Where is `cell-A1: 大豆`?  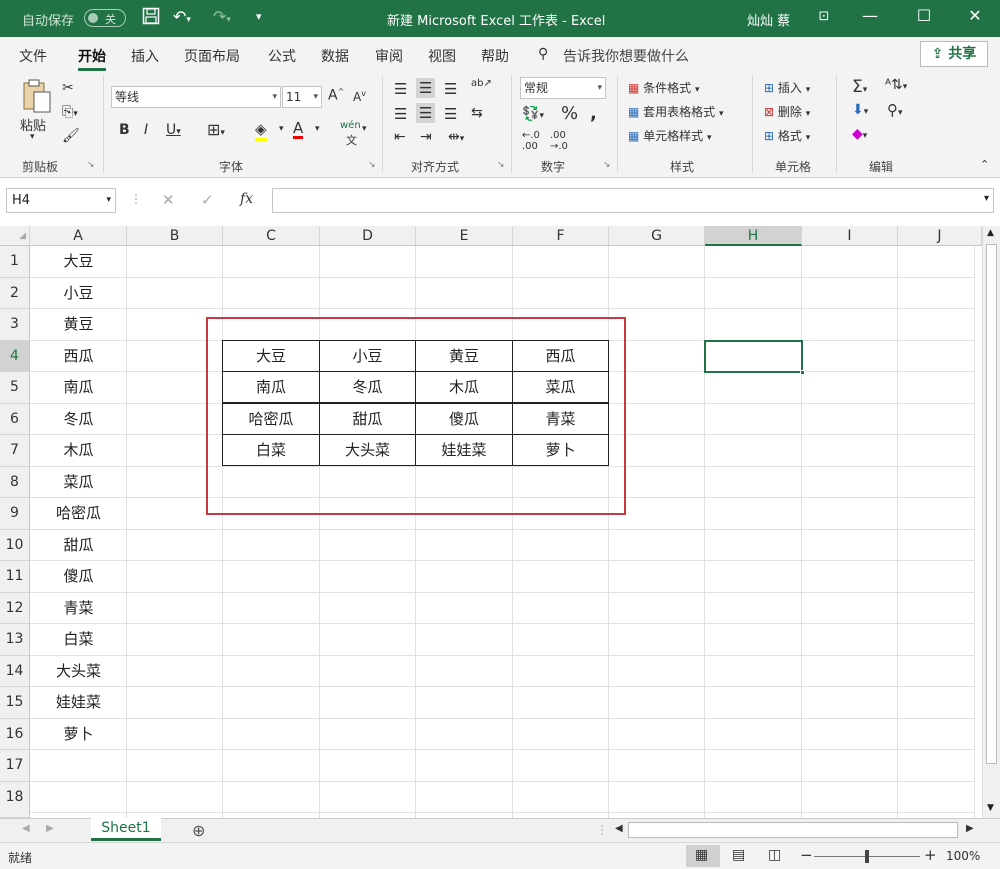
cell-A1: 大豆 is located at coordinates (78, 261).